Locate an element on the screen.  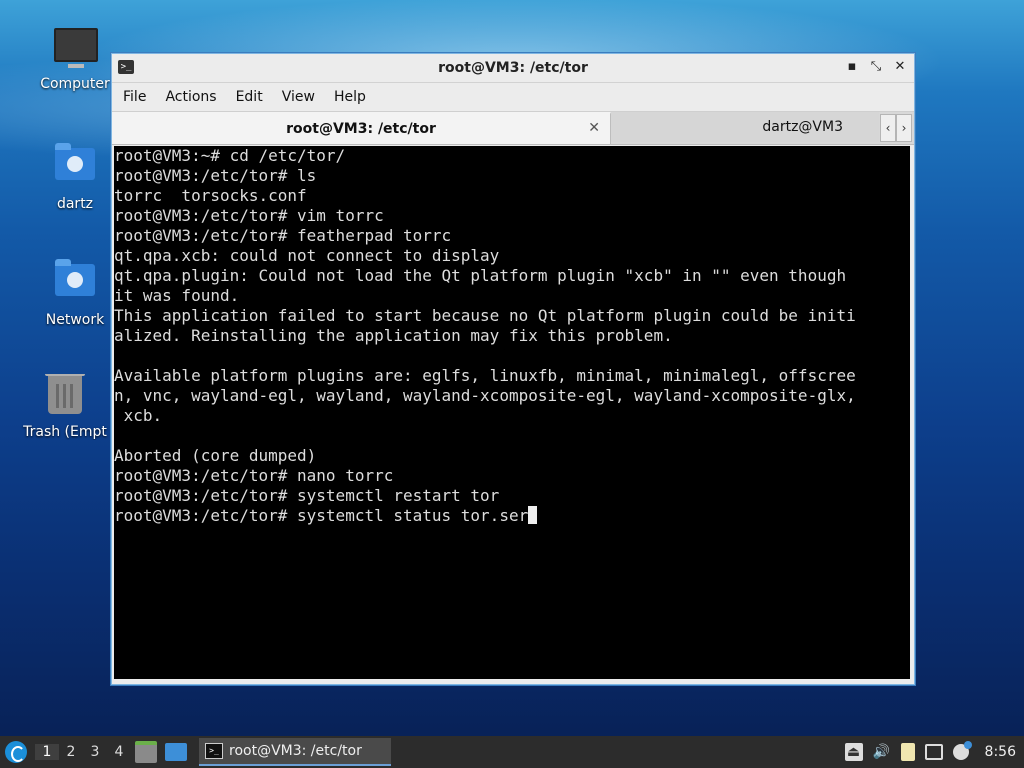
system-tray: ⏏ 🔊 8:56 is located at coordinates (934, 751).